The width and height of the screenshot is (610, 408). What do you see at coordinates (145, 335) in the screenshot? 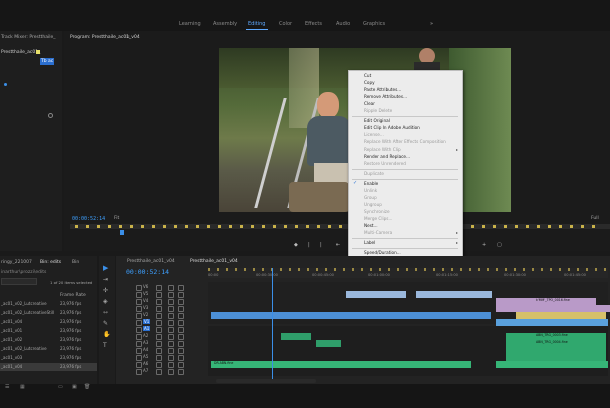
I see `track-label-a2: A2` at bounding box center [145, 335].